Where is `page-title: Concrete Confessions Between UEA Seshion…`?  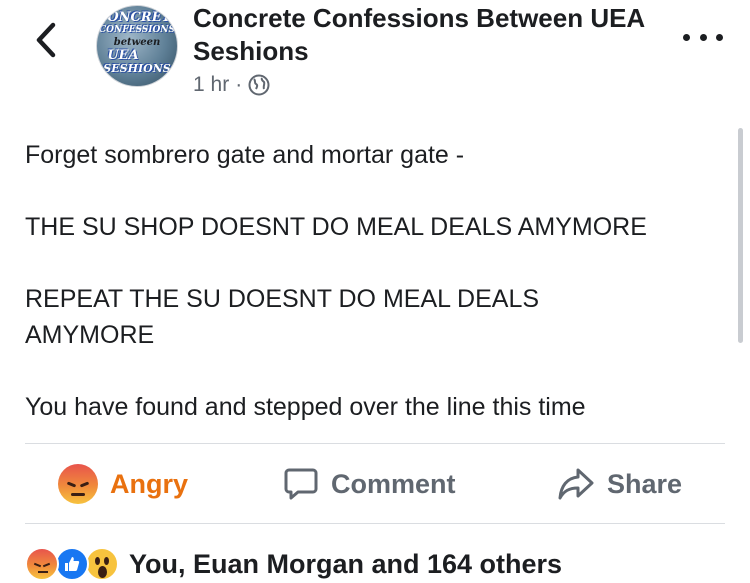
page-title: Concrete Confessions Between UEA Seshion… is located at coordinates (433, 35).